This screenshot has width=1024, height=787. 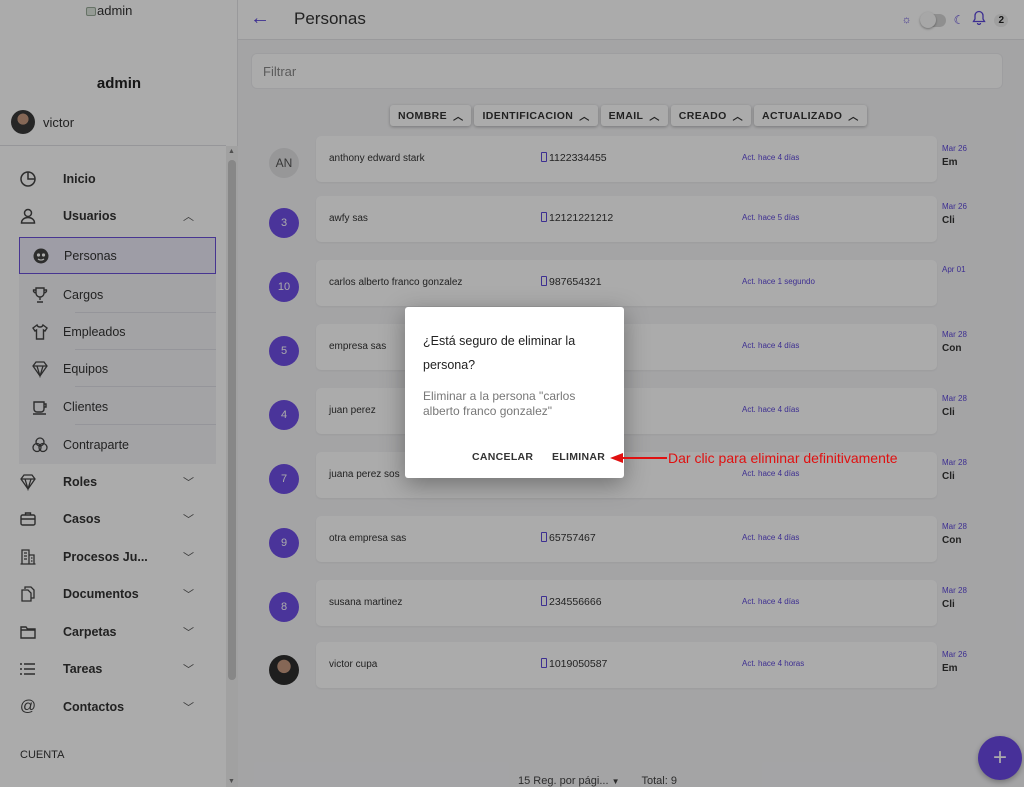 What do you see at coordinates (502, 457) in the screenshot?
I see `cancel-button: CANCELAR` at bounding box center [502, 457].